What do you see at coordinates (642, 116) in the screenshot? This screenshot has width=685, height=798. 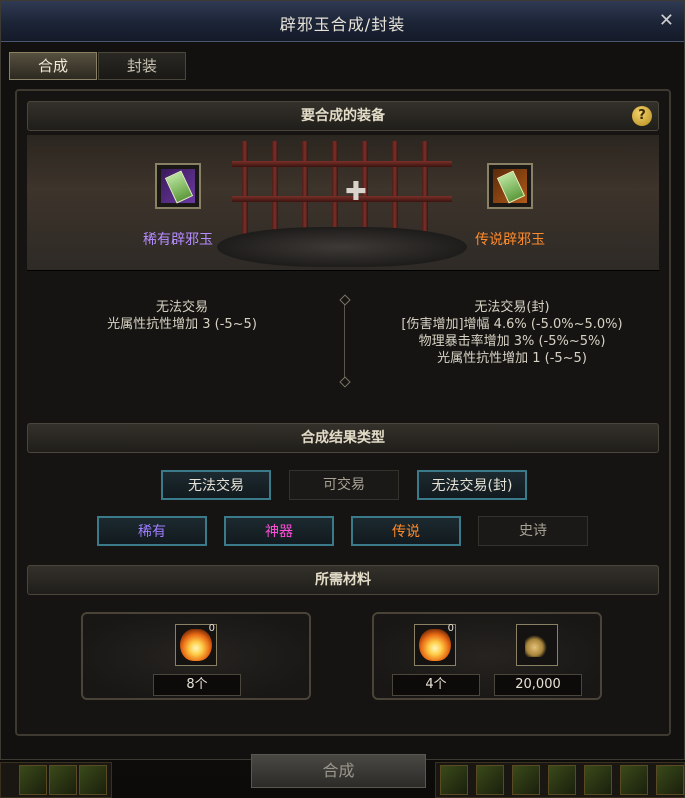 I see `help-icon: ?` at bounding box center [642, 116].